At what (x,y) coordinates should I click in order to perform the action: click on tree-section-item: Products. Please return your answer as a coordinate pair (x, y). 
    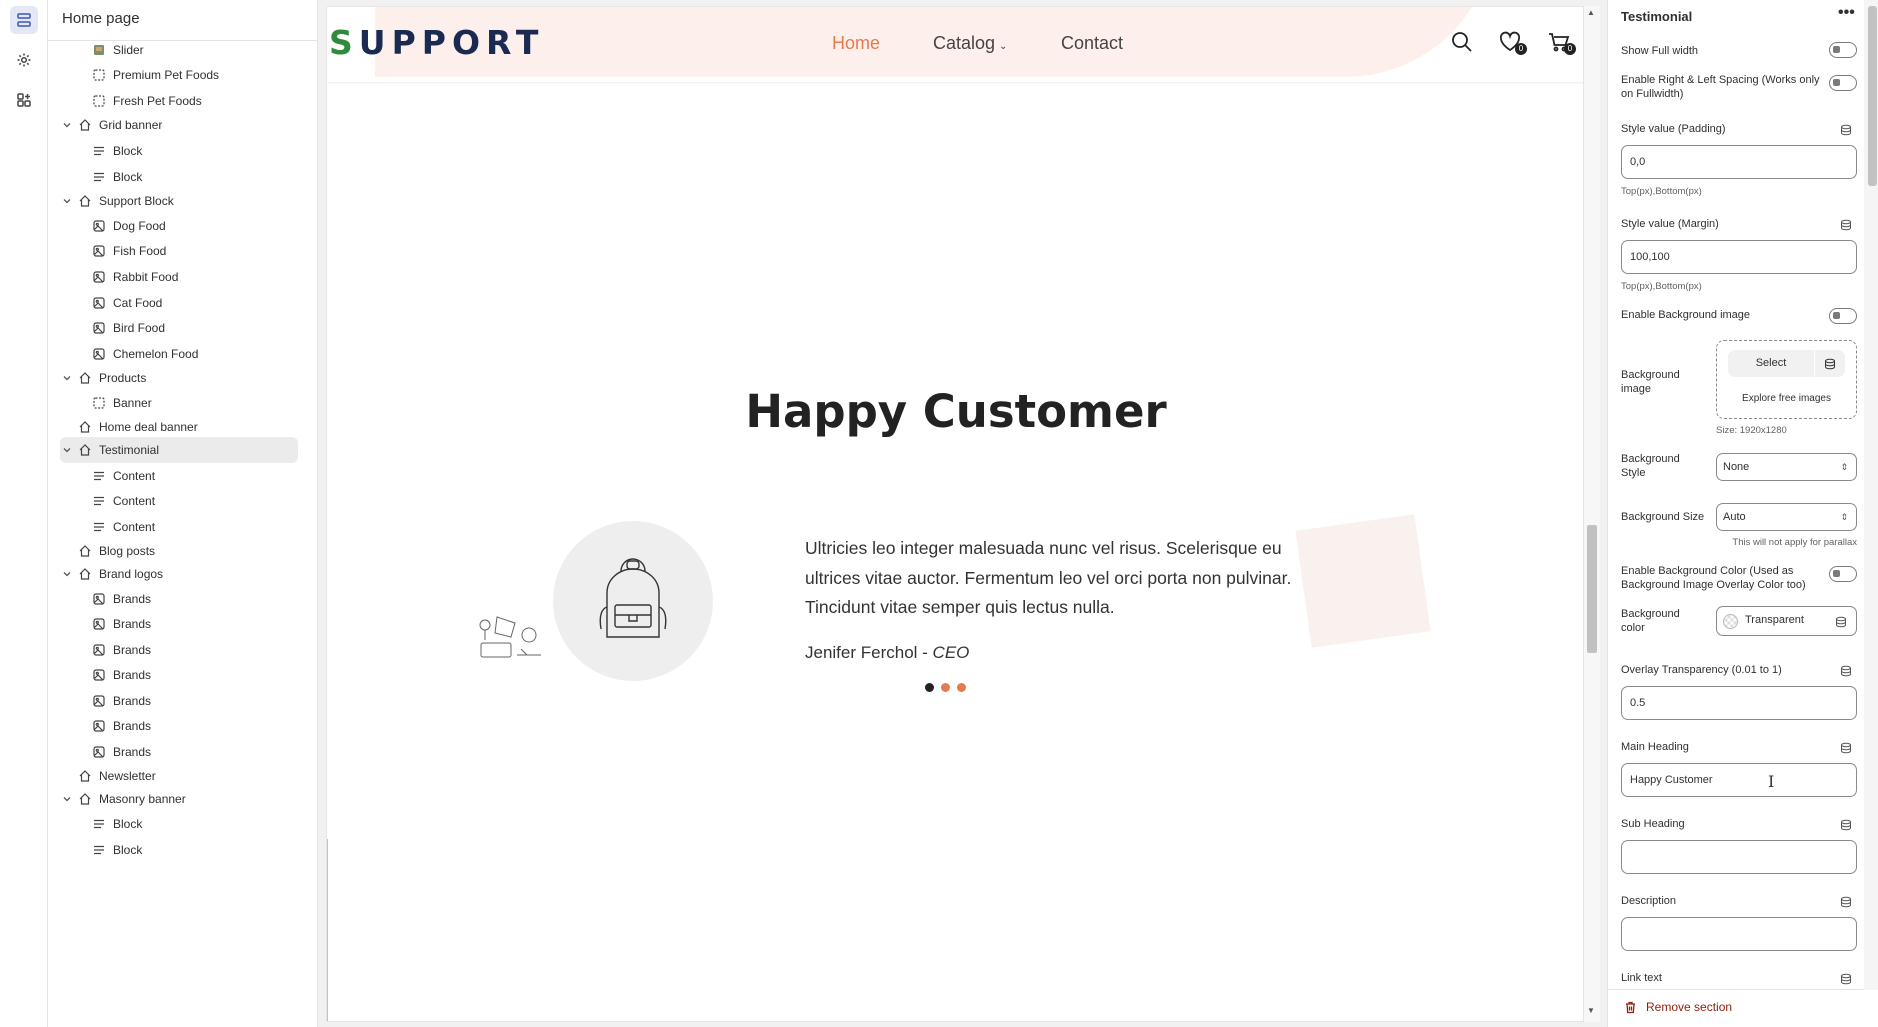
    Looking at the image, I should click on (179, 378).